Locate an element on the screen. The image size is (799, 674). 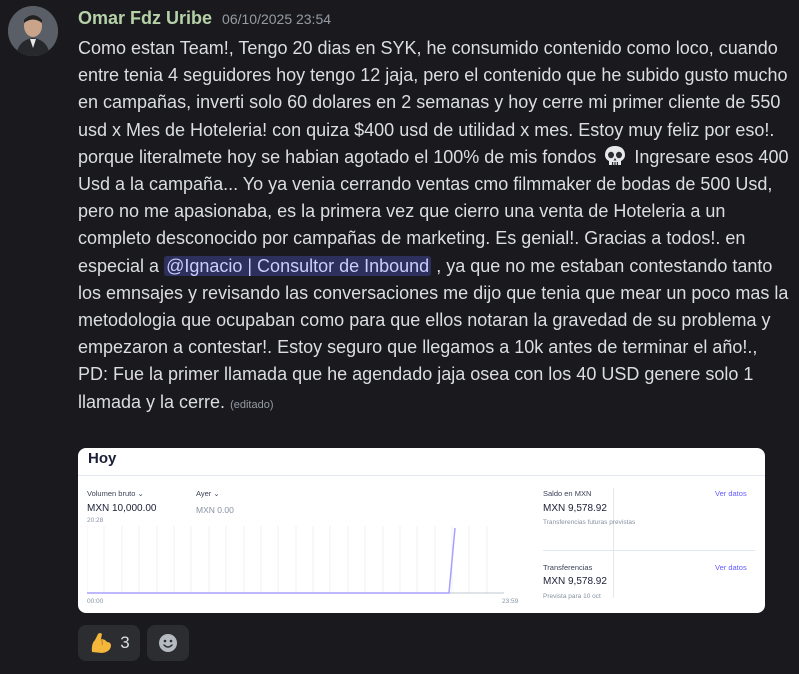
add-reaction-icon is located at coordinates (168, 643).